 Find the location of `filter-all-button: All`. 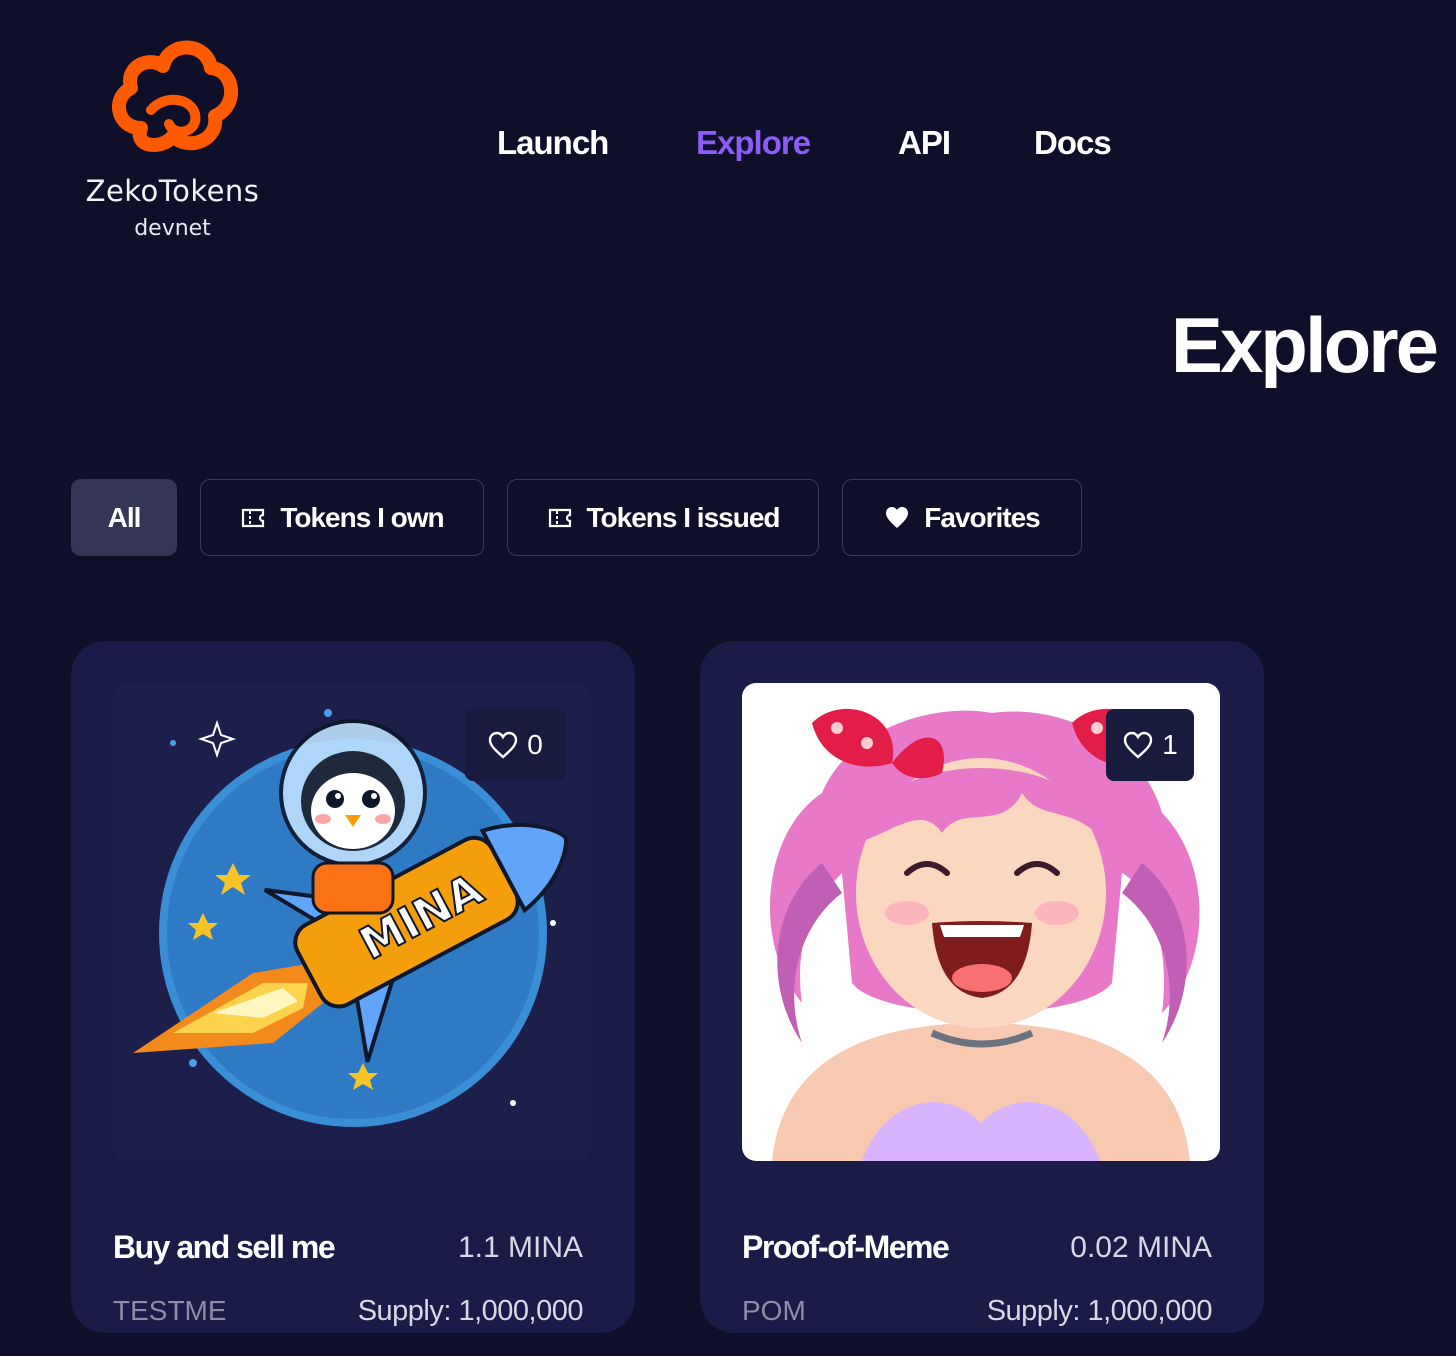

filter-all-button: All is located at coordinates (124, 517).